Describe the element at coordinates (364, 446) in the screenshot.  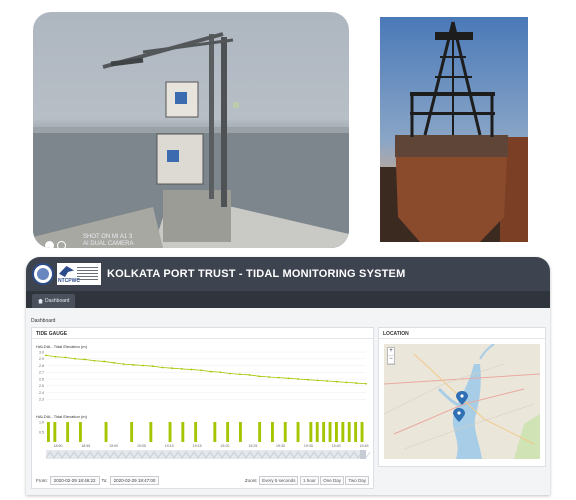
I see `x-tick-label: 19:45` at that location.